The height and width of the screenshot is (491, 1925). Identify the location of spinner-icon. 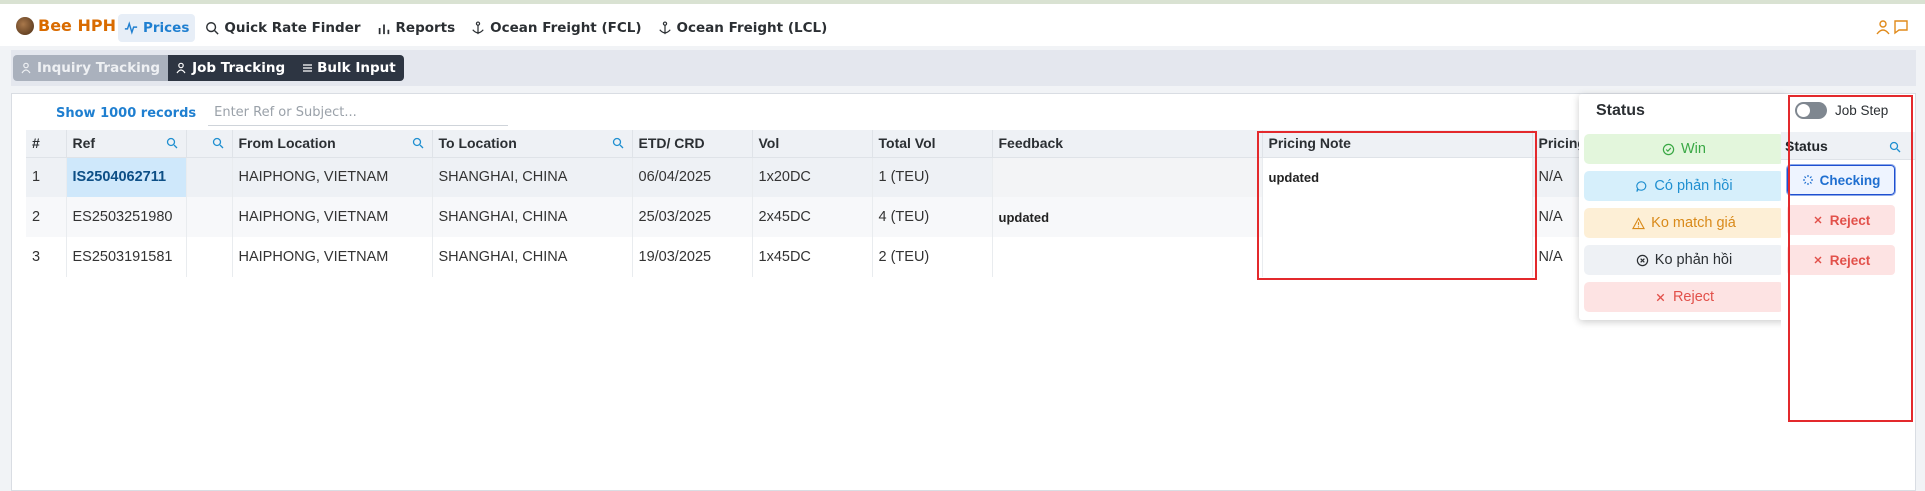
(1807, 180).